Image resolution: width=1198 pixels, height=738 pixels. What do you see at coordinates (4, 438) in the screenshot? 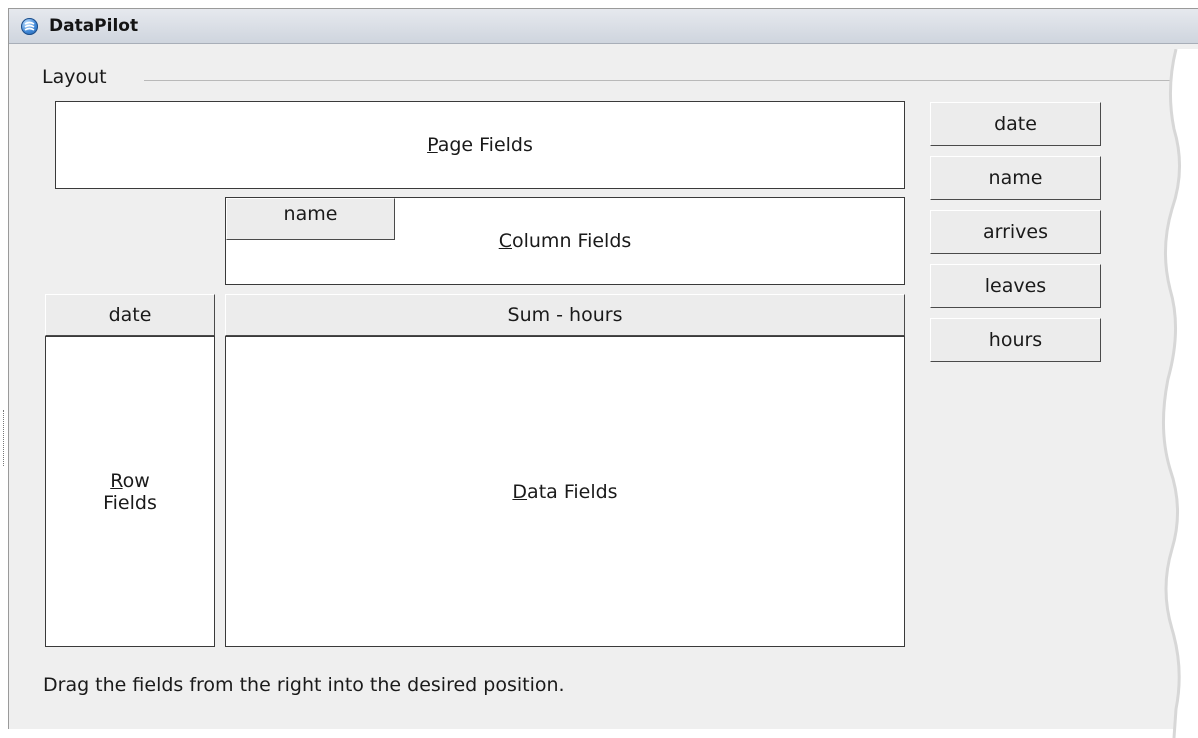
I see `resize-grip` at bounding box center [4, 438].